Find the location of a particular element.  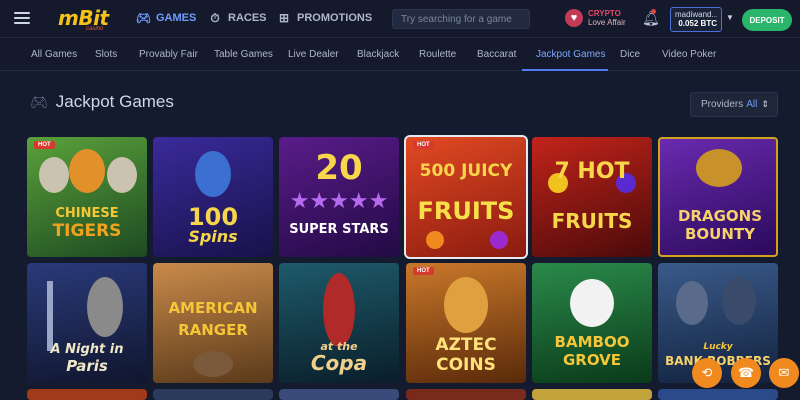

nav-promotions-label: PROMOTIONS is located at coordinates (335, 18).